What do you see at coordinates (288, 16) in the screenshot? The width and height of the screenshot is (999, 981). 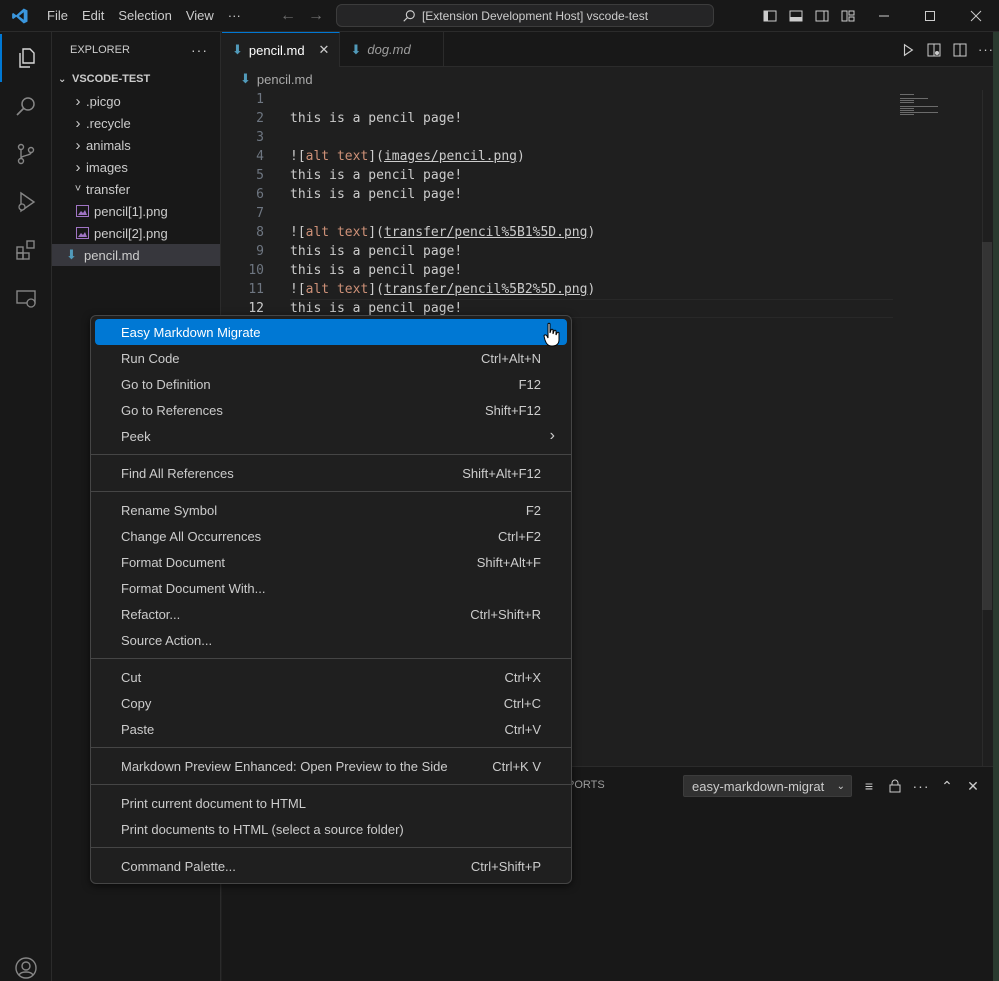 I see `back-arrow-icon: ←` at bounding box center [288, 16].